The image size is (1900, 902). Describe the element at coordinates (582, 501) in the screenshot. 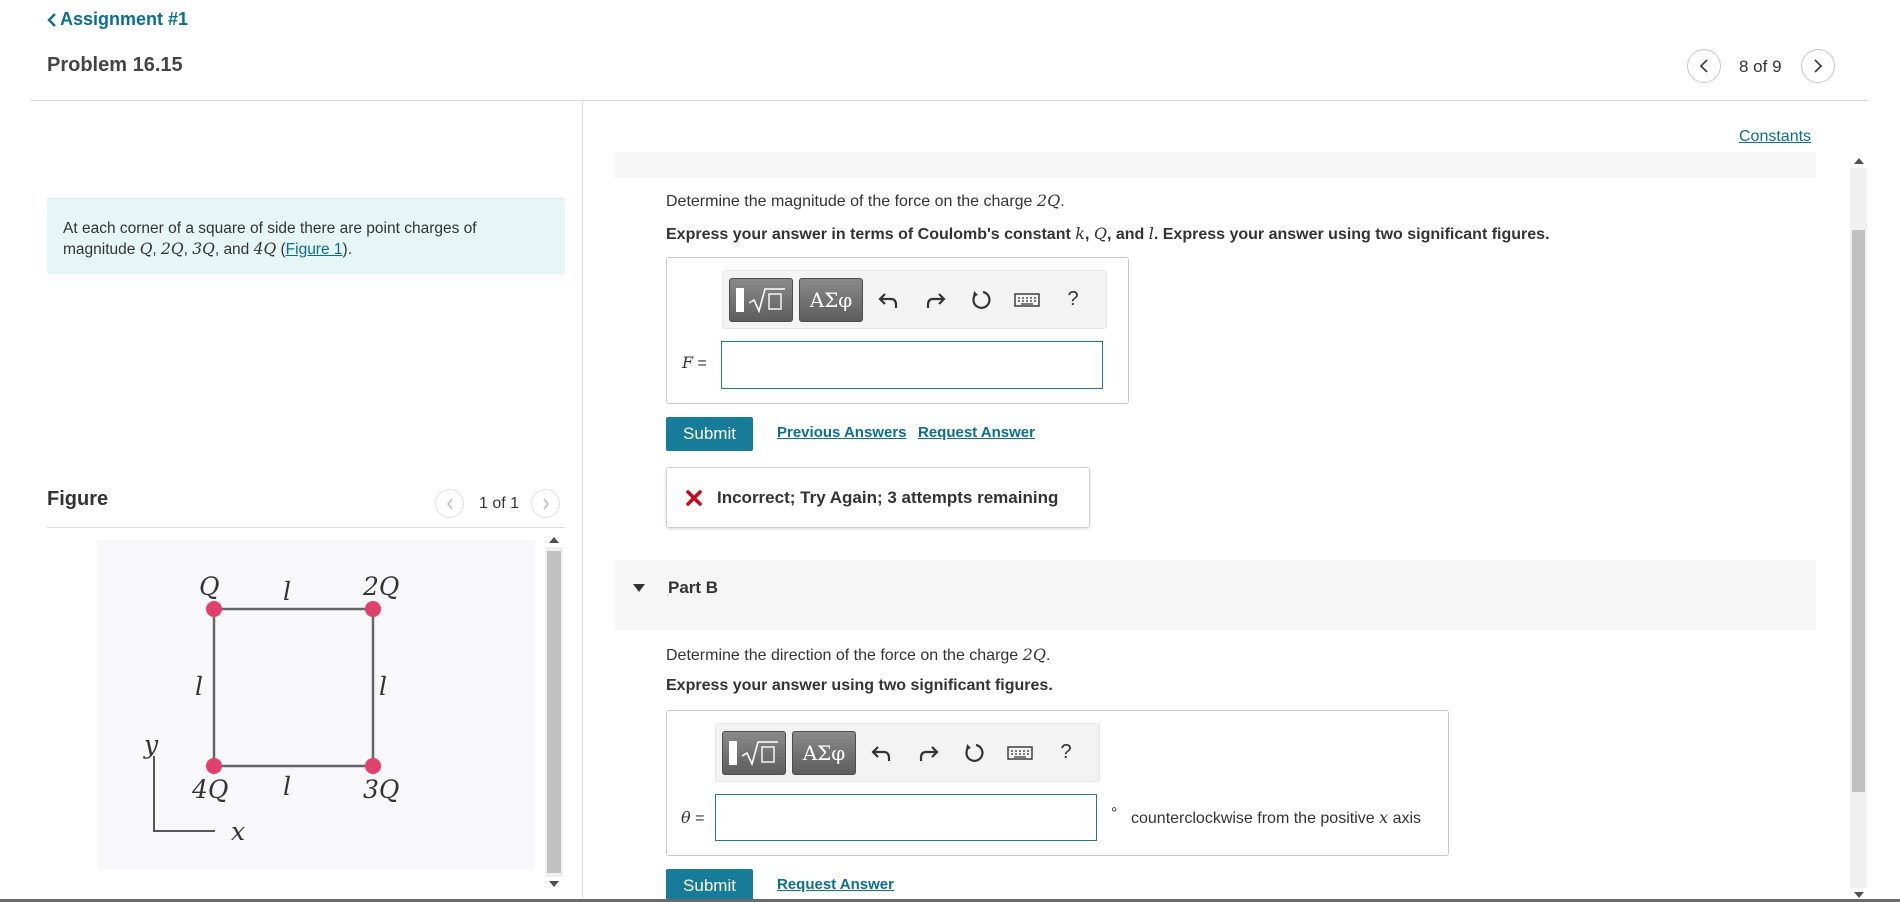

I see `column-divider` at that location.